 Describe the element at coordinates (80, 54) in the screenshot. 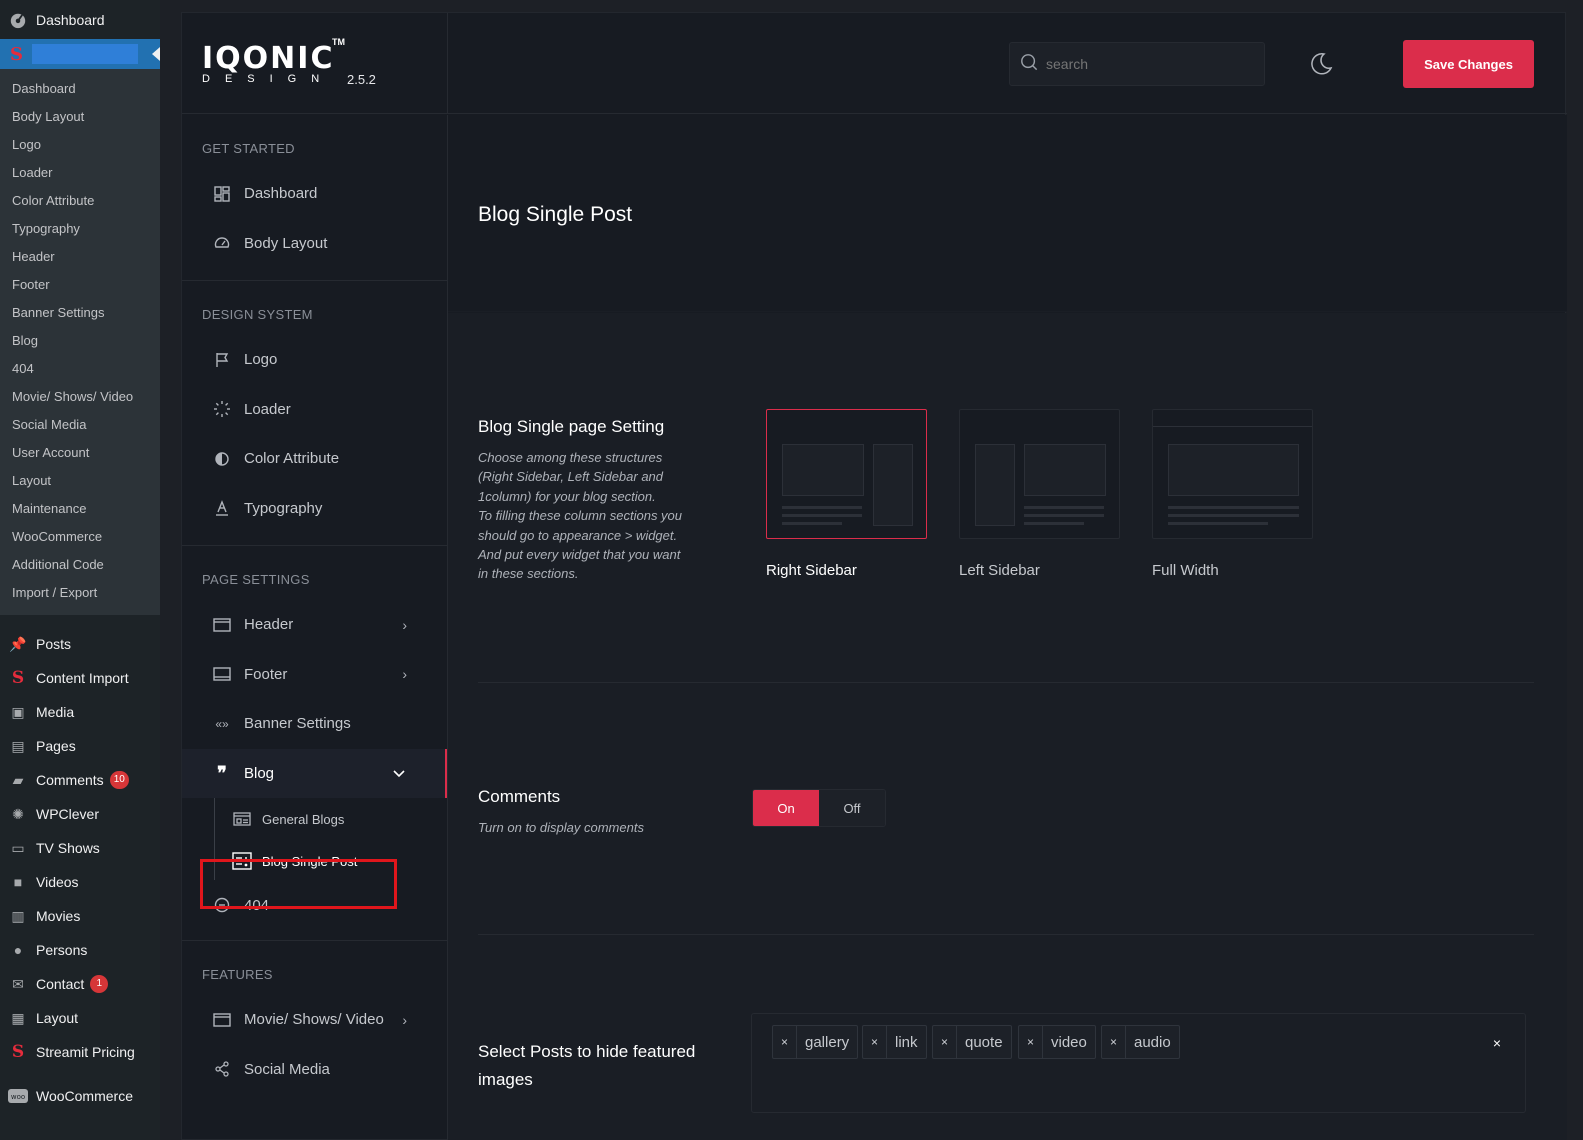

I see `wp-menu-theme-options: S` at that location.